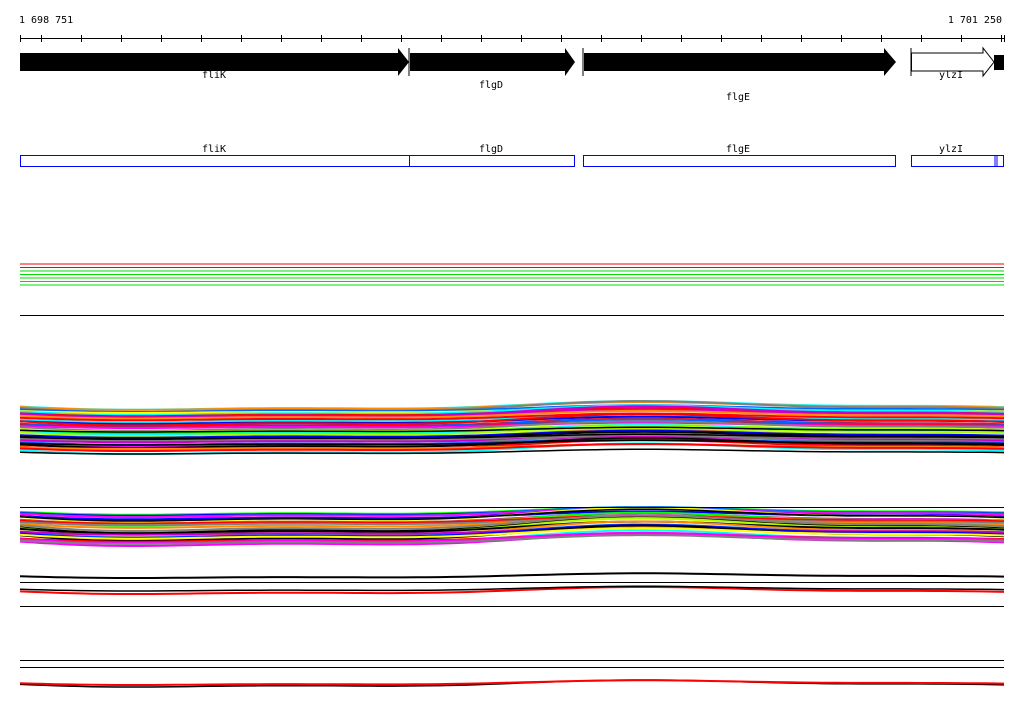  I want to click on annotation-box-flgD, so click(492, 161).